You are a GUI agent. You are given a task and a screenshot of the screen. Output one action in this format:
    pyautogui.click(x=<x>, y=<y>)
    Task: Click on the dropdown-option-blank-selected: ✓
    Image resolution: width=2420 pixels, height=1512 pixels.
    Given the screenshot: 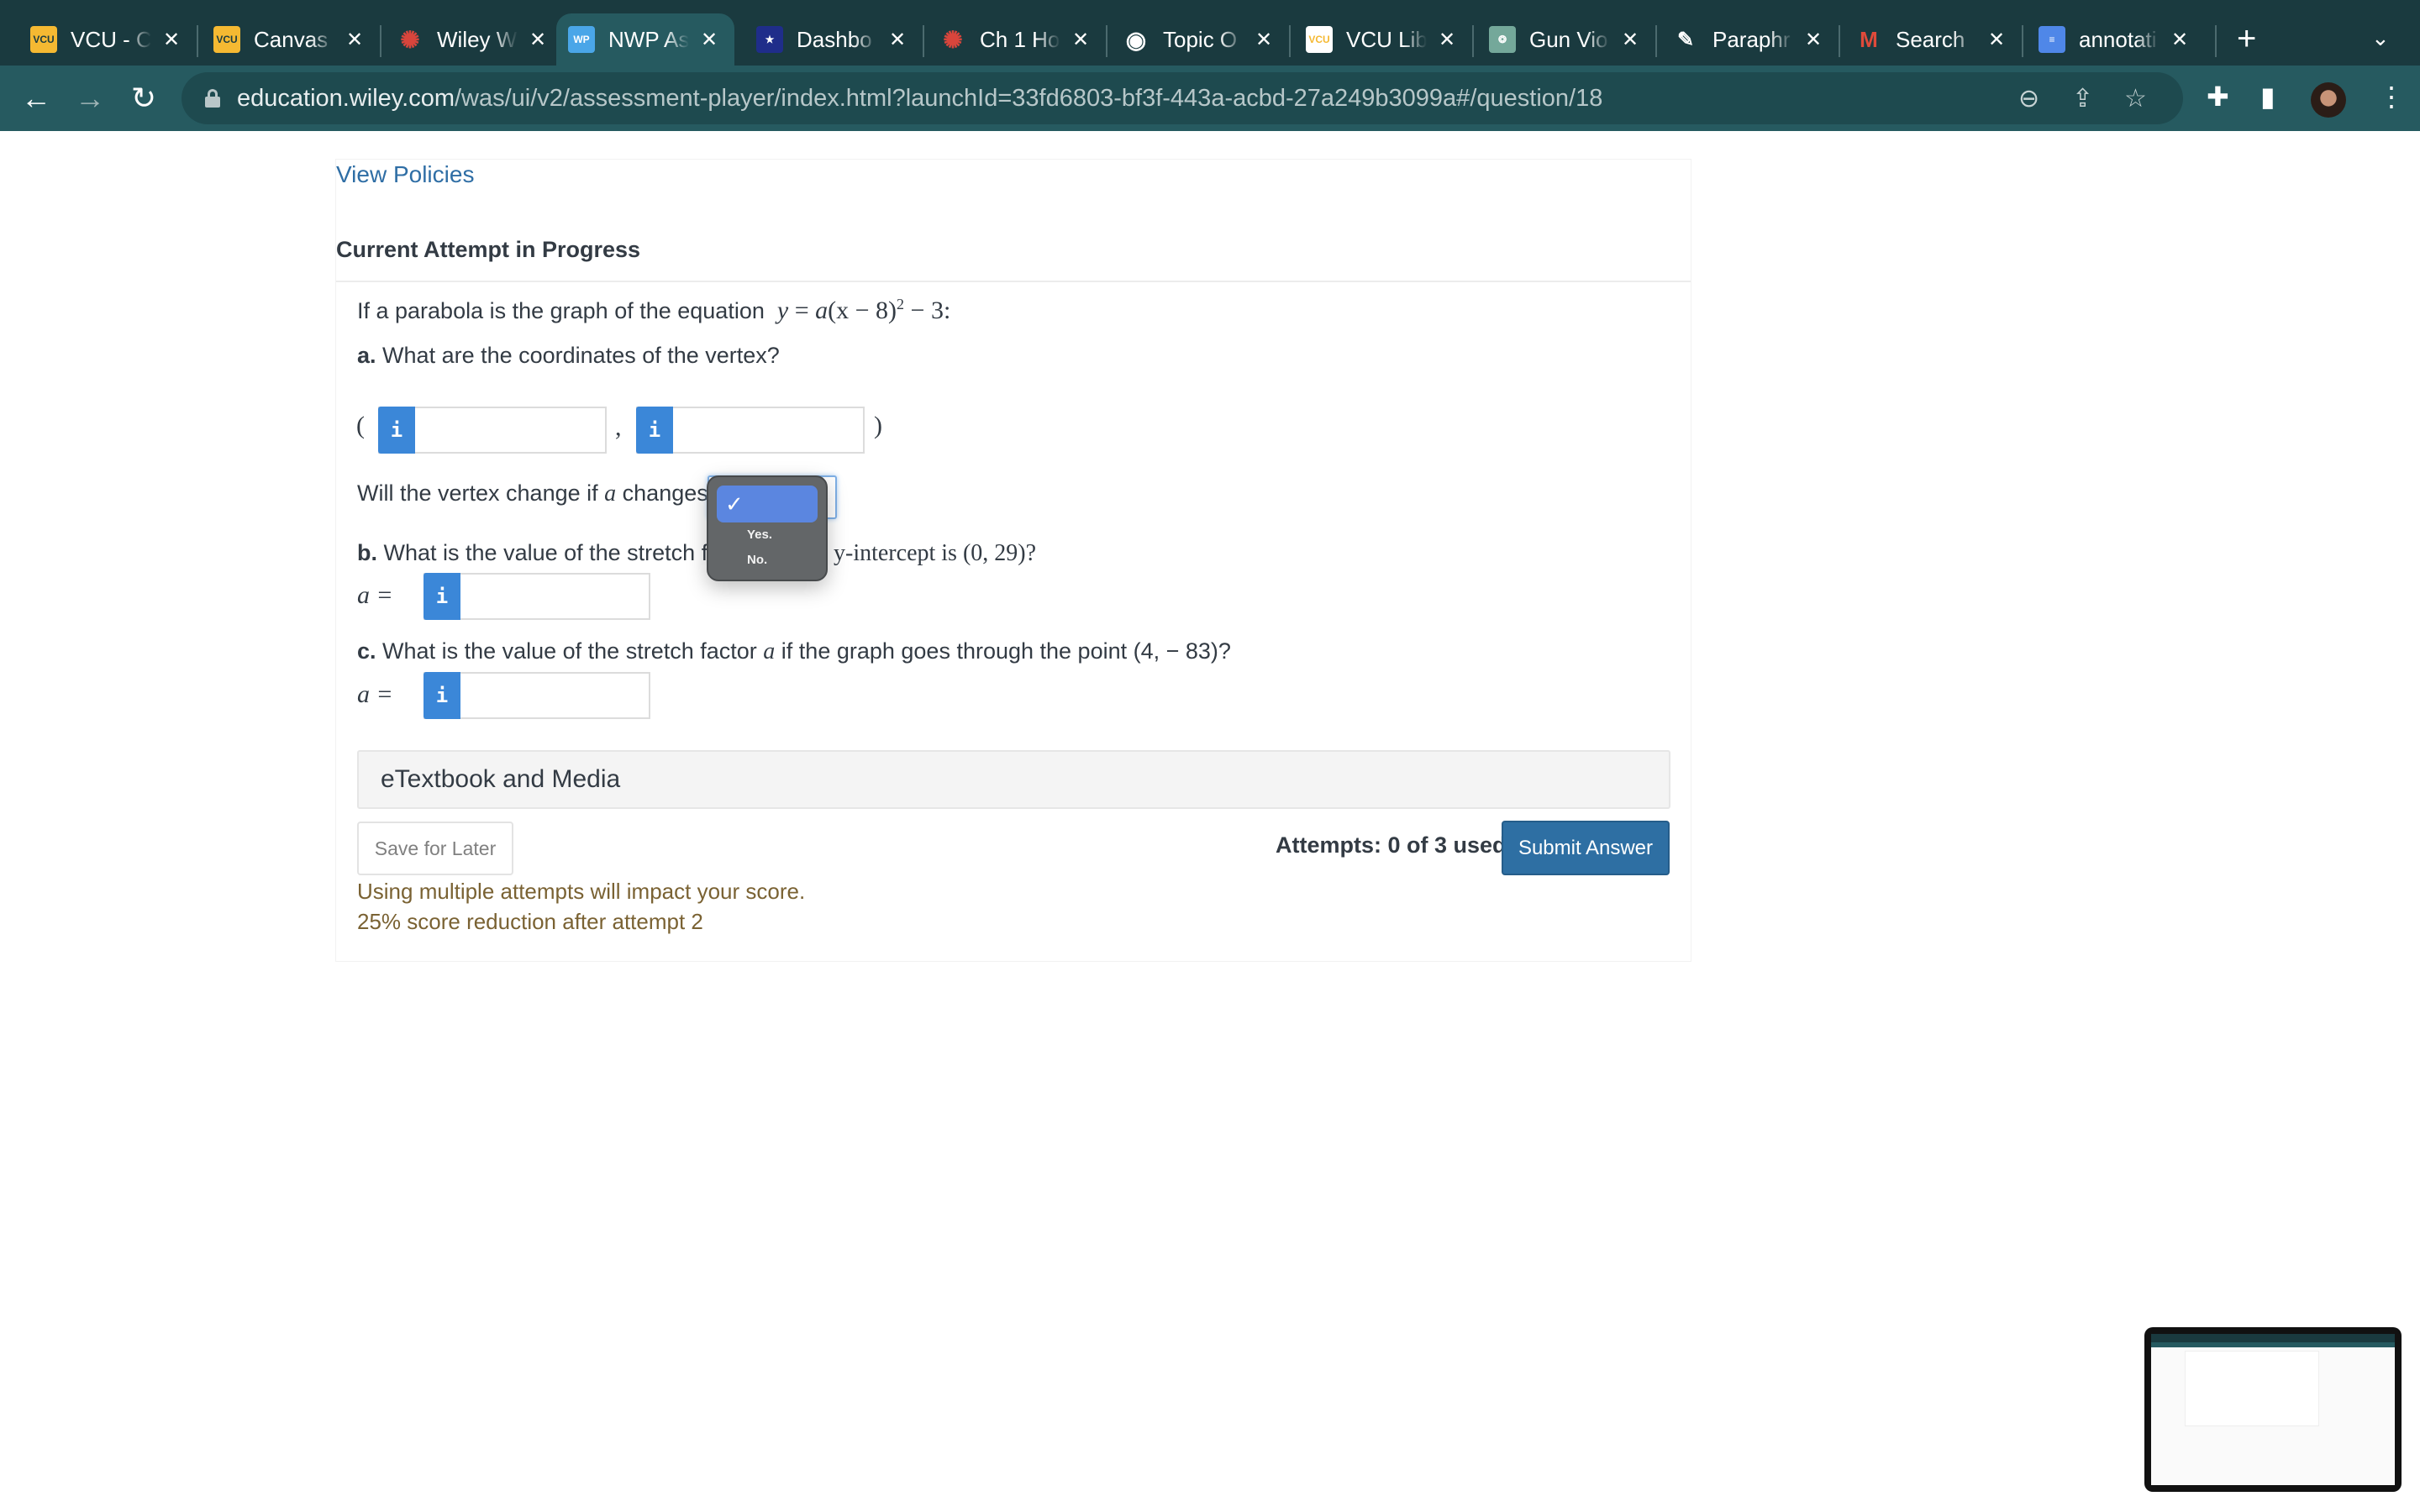 What is the action you would take?
    pyautogui.click(x=767, y=504)
    